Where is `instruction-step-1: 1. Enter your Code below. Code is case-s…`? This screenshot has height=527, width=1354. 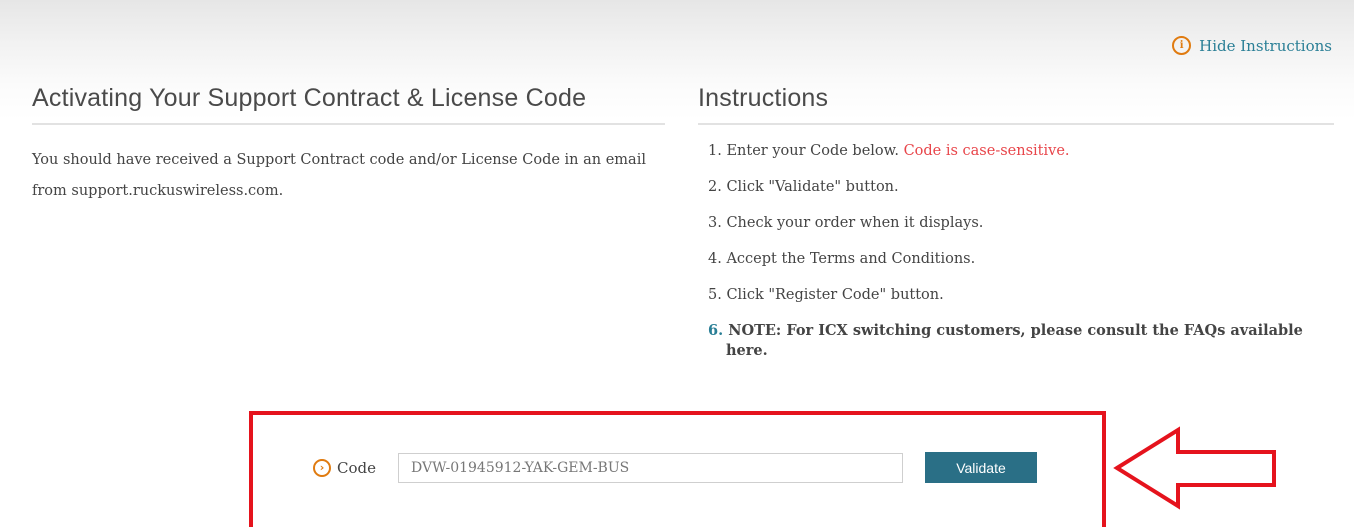 instruction-step-1: 1. Enter your Code below. Code is case-s… is located at coordinates (889, 151).